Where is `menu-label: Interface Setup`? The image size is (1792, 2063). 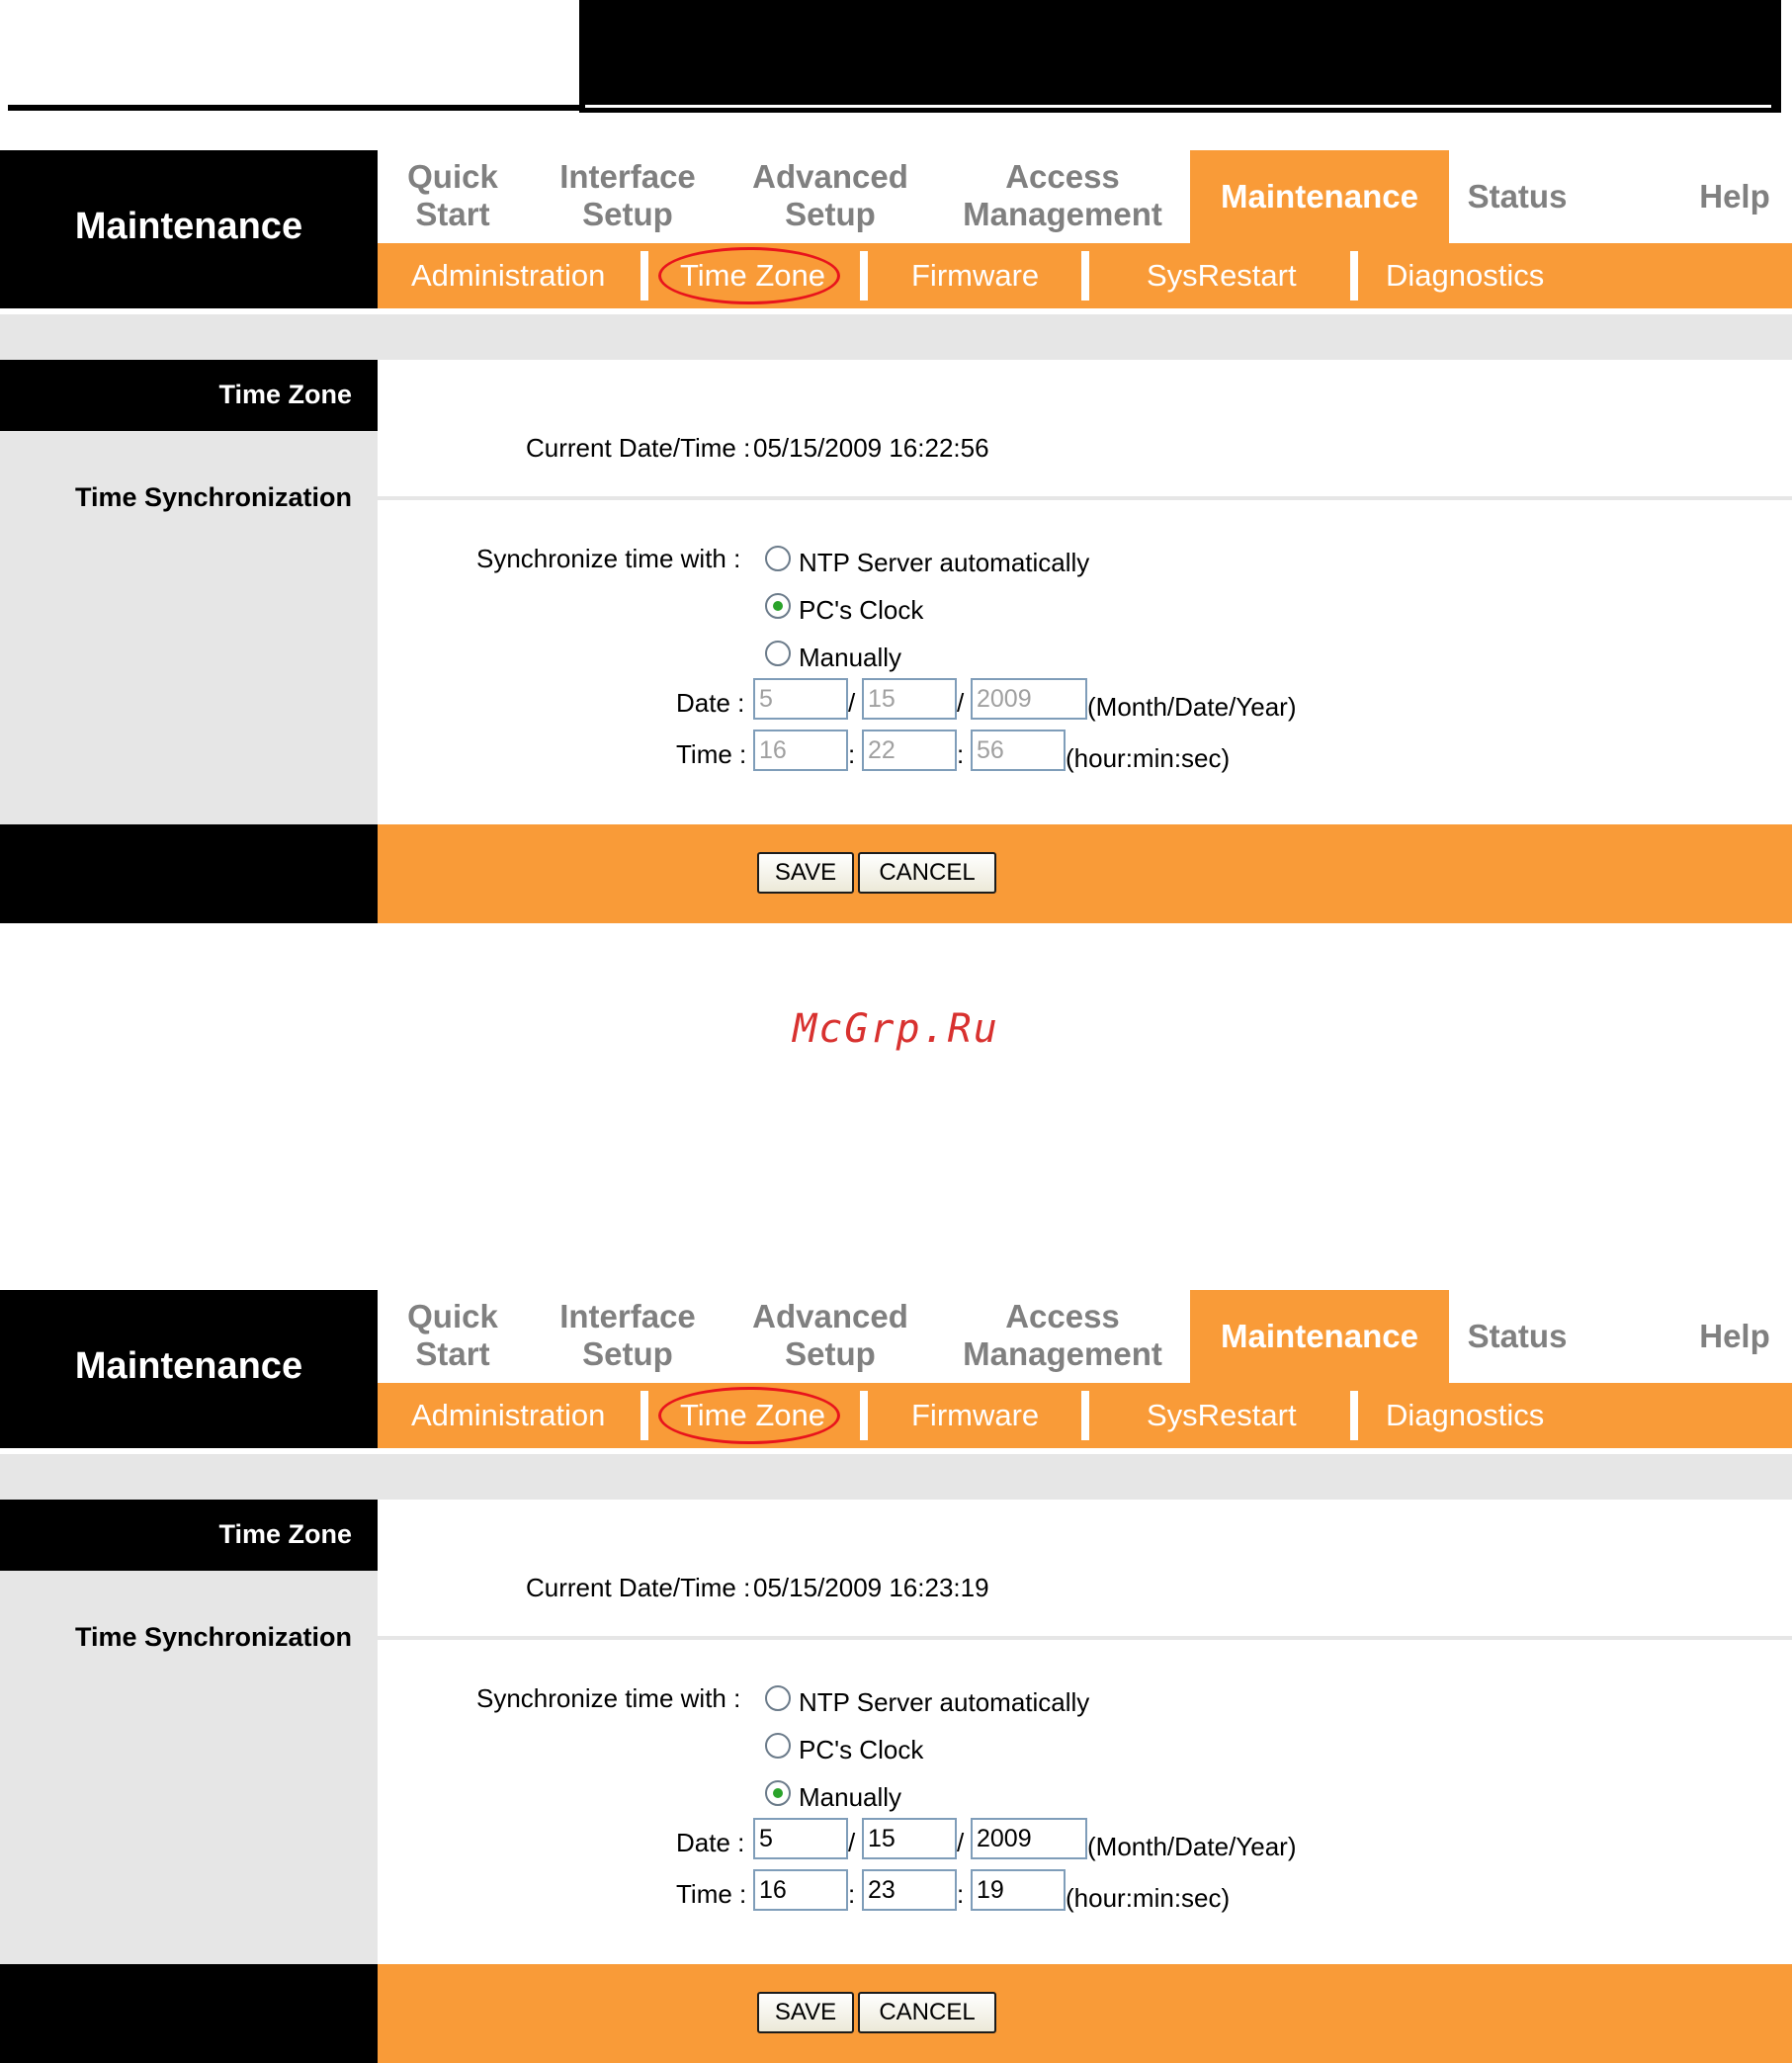
menu-label: Interface Setup is located at coordinates (627, 195).